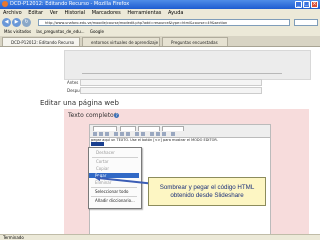 Image resolution: width=320 pixels, height=241 pixels. What do you see at coordinates (207, 195) in the screenshot?
I see `callout-line-2: obtenido desde Slideshare` at bounding box center [207, 195].